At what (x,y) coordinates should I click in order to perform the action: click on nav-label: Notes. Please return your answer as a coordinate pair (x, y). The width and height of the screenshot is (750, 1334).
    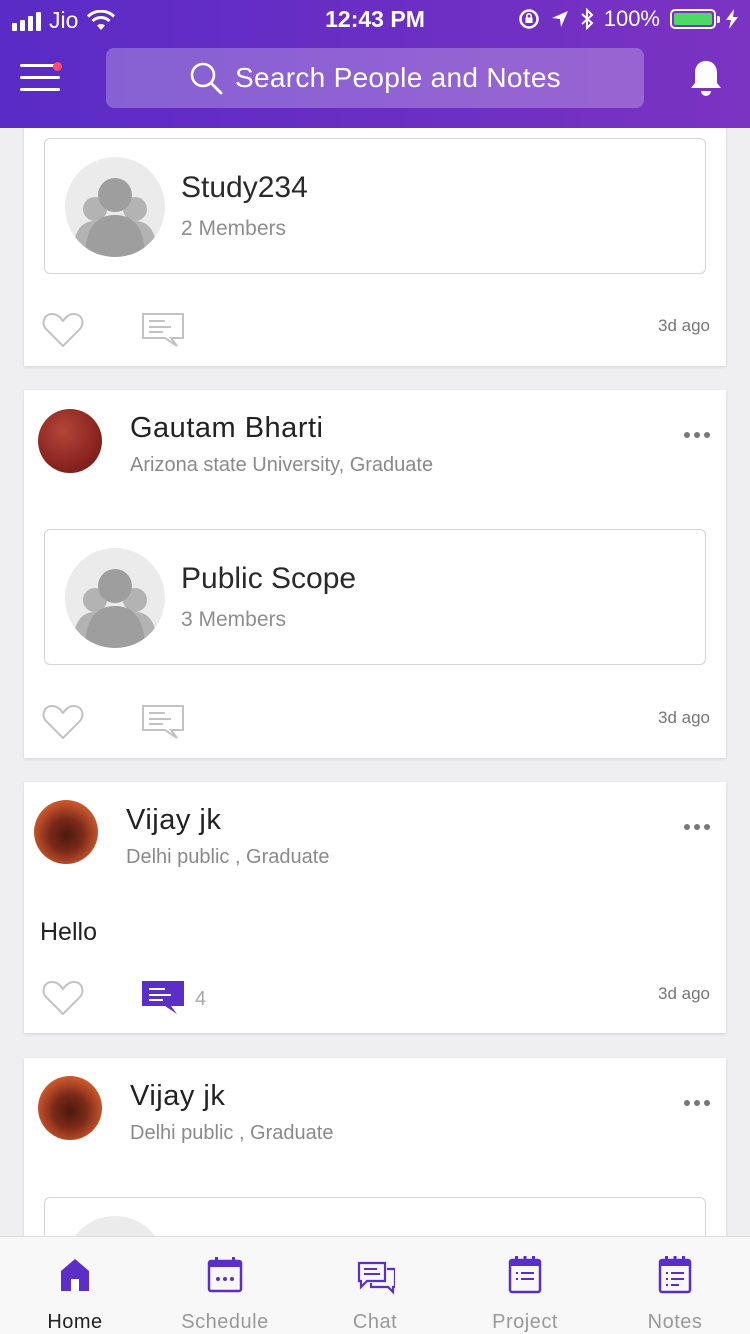
    Looking at the image, I should click on (675, 1322).